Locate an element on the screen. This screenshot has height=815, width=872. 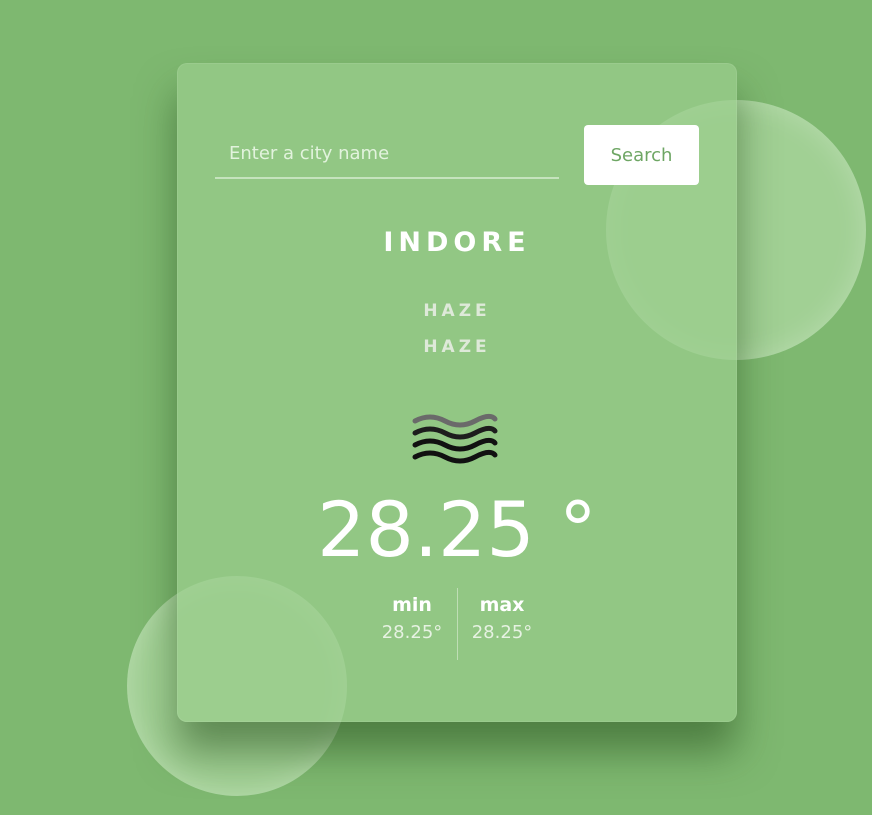
haze-icon is located at coordinates (455, 438).